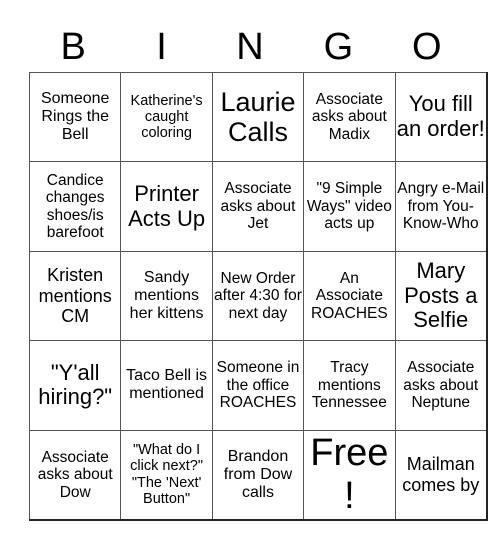  Describe the element at coordinates (75, 117) in the screenshot. I see `bingo-cell: Someone Rings the Bell` at that location.